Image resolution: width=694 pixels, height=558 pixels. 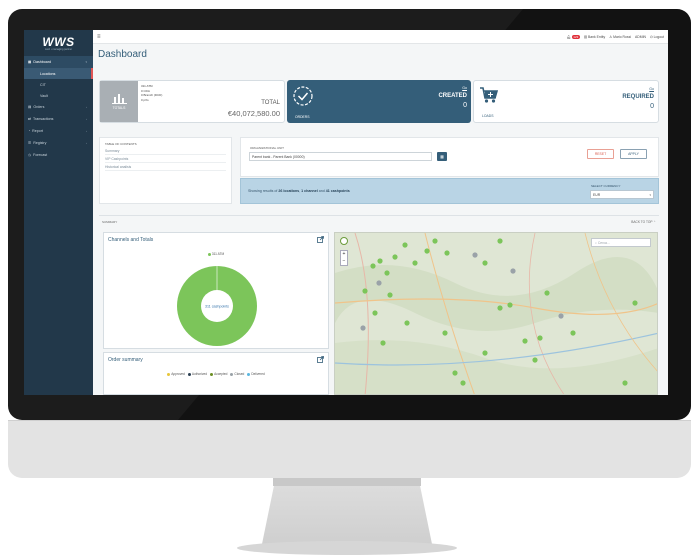 What do you see at coordinates (657, 37) in the screenshot?
I see `logout-link: ⏻ Logout` at bounding box center [657, 37].